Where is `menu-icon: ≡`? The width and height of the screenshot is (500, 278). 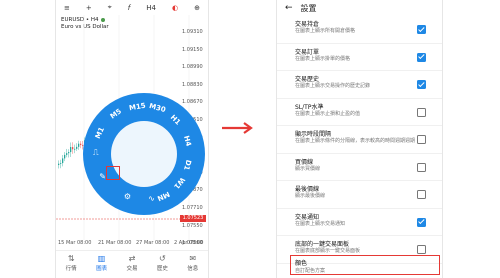 menu-icon: ≡ is located at coordinates (67, 8).